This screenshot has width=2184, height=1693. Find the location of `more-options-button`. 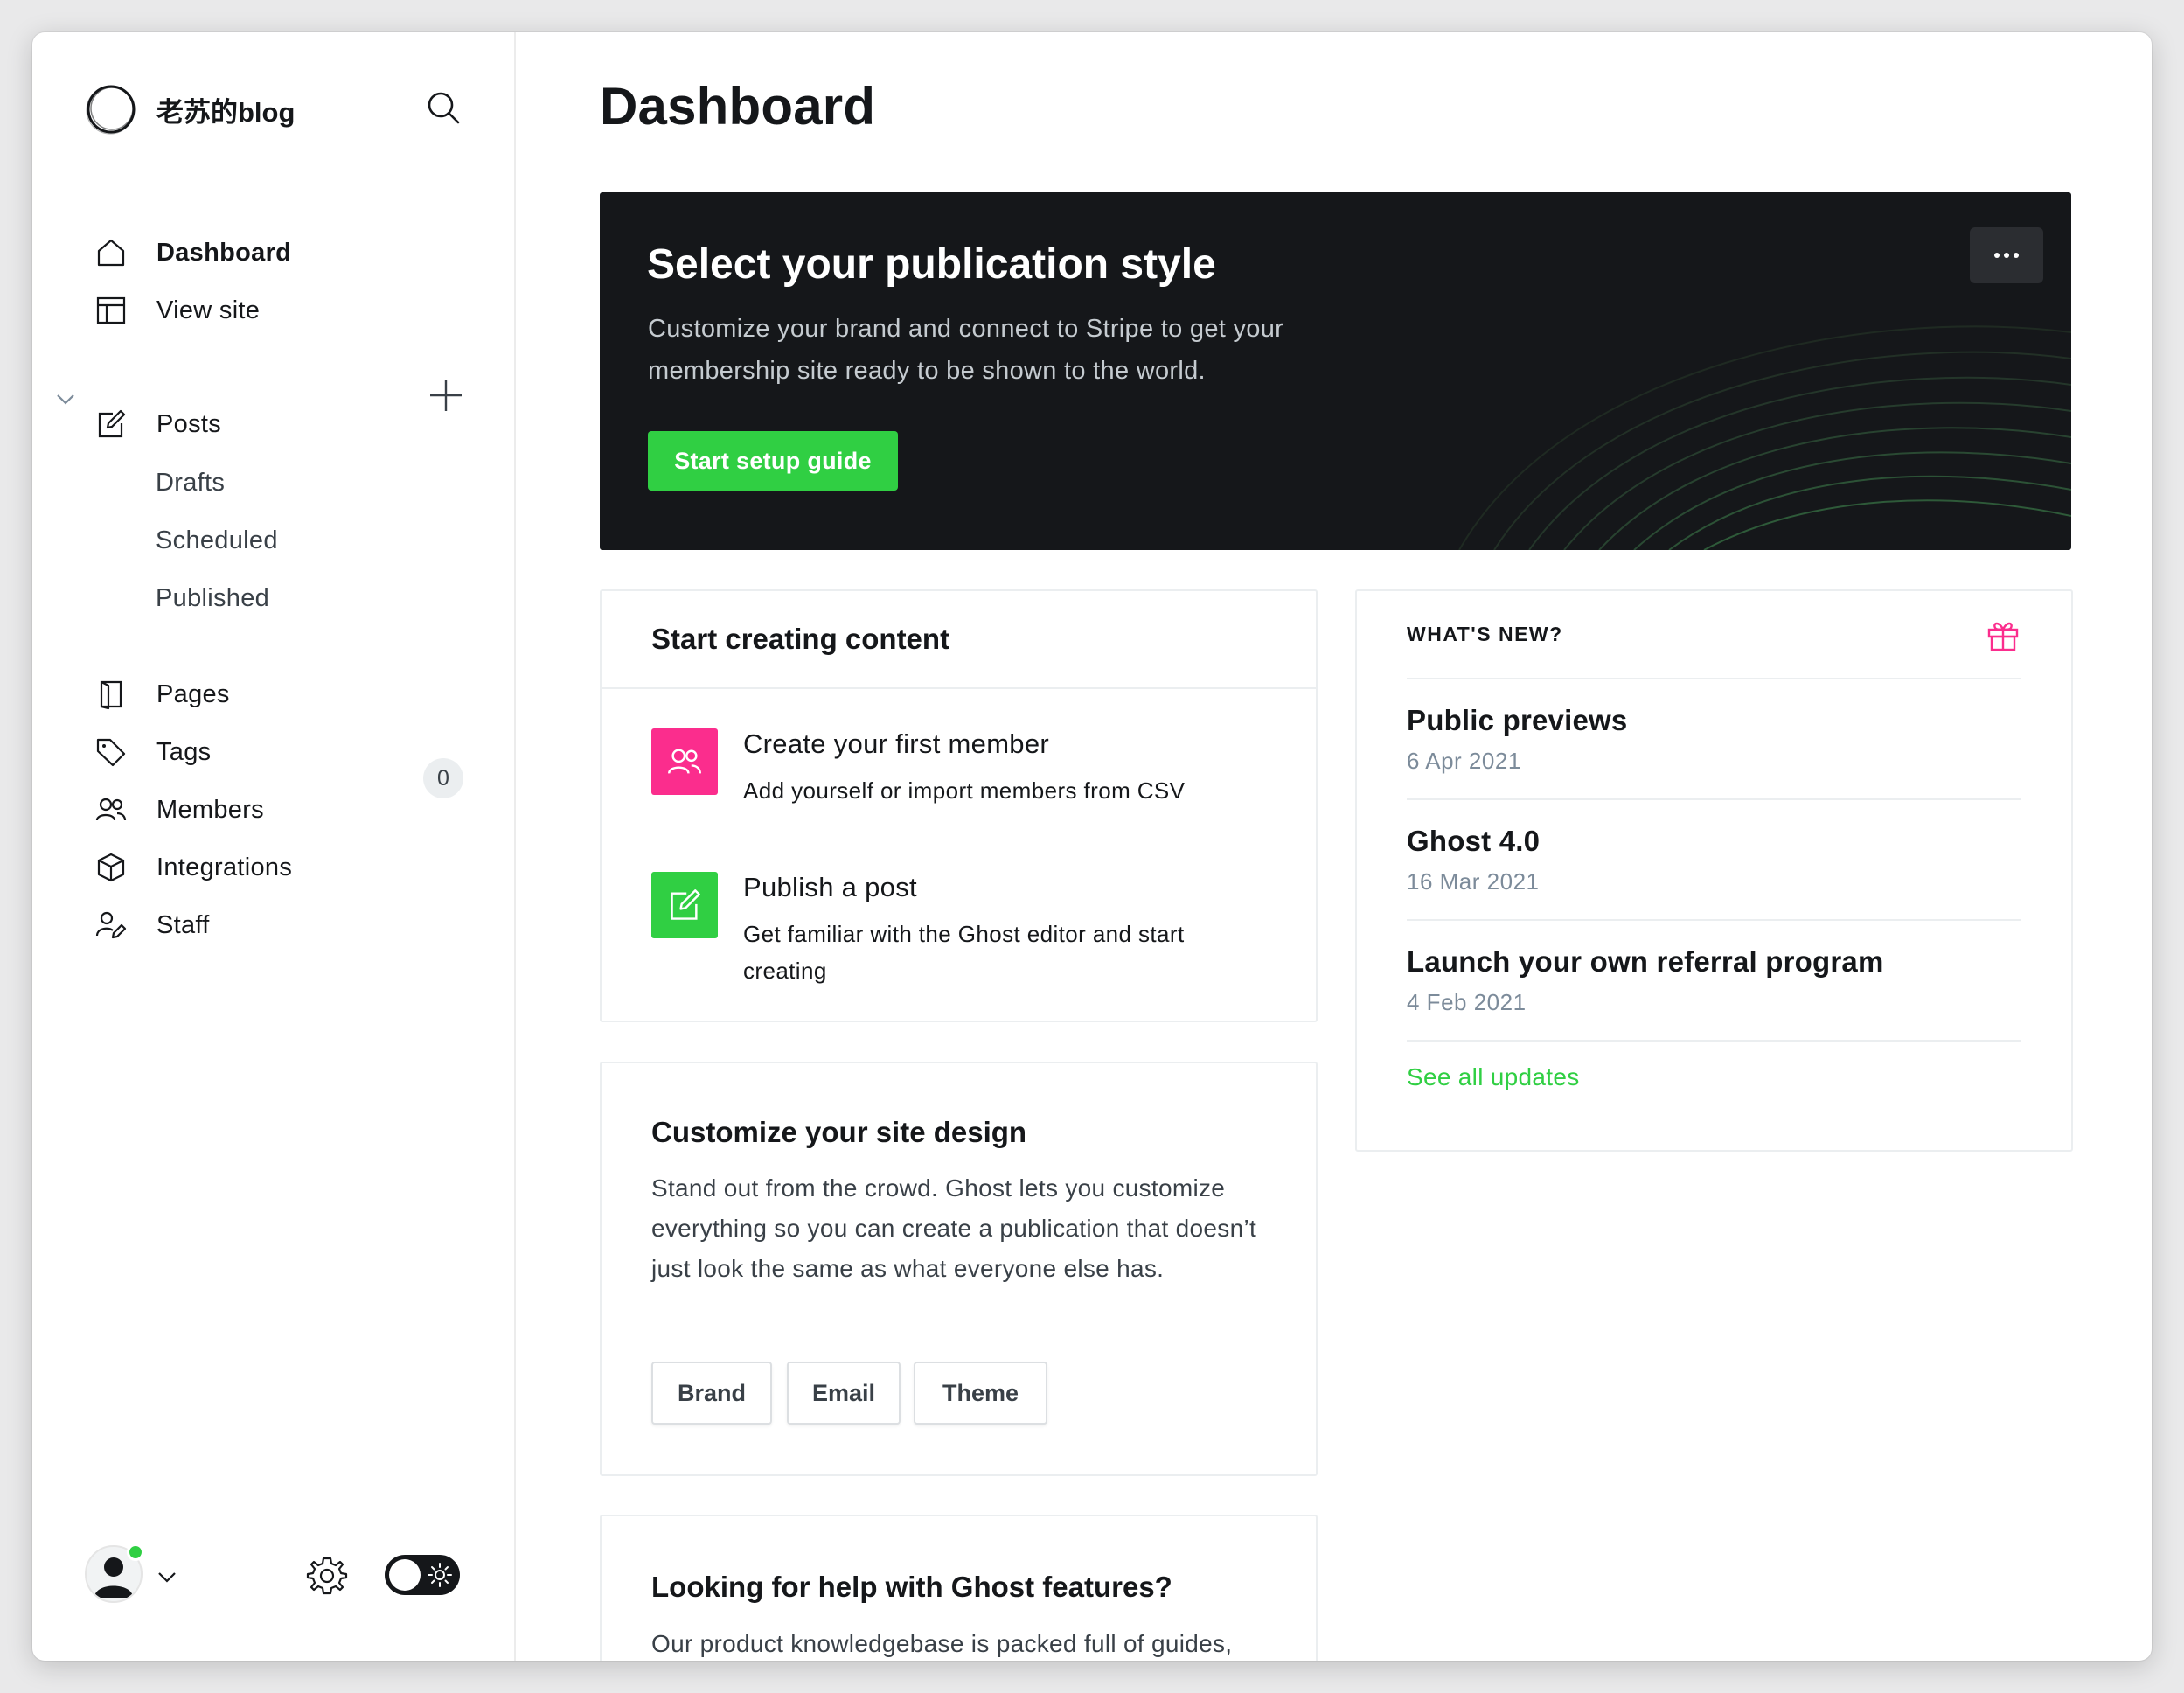

more-options-button is located at coordinates (2006, 255).